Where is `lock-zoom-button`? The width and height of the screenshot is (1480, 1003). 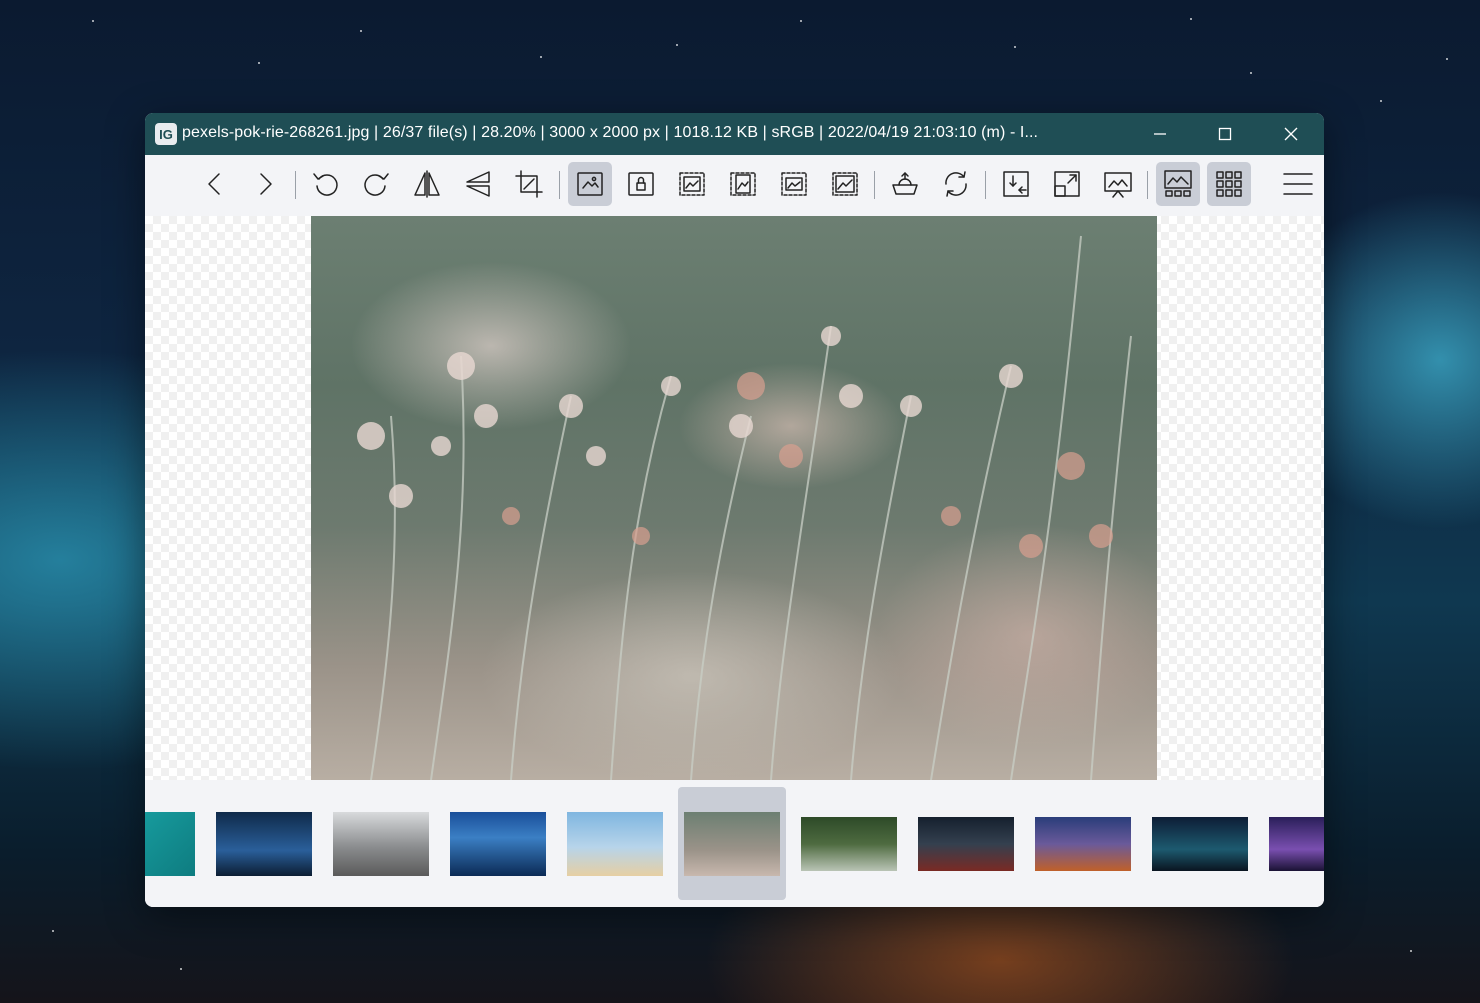
lock-zoom-button is located at coordinates (641, 184).